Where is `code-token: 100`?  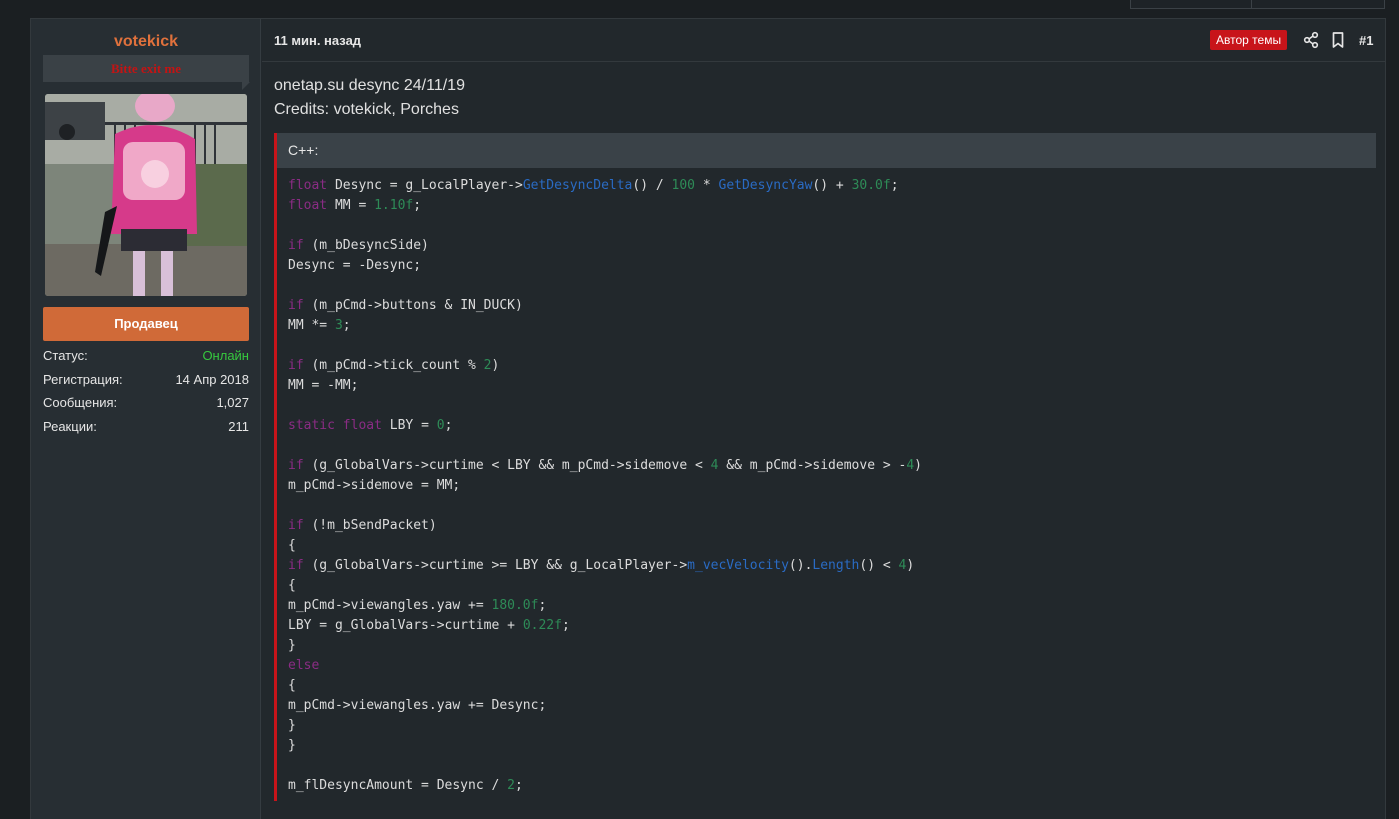
code-token: 100 is located at coordinates (683, 185).